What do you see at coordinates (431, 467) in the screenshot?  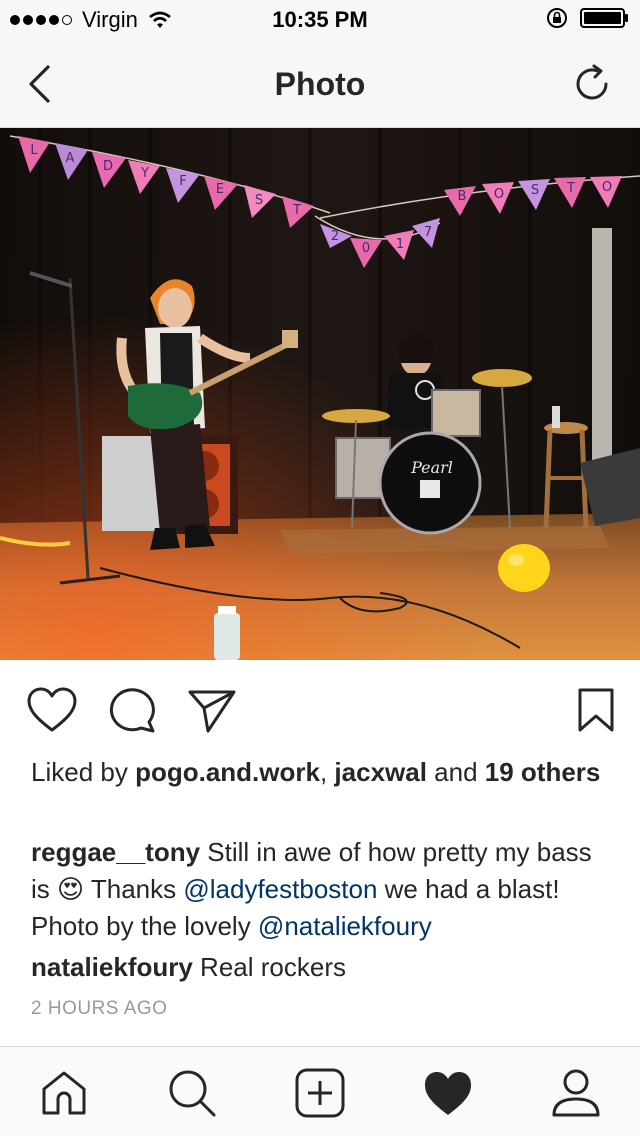 I see `svg-text: Pearl` at bounding box center [431, 467].